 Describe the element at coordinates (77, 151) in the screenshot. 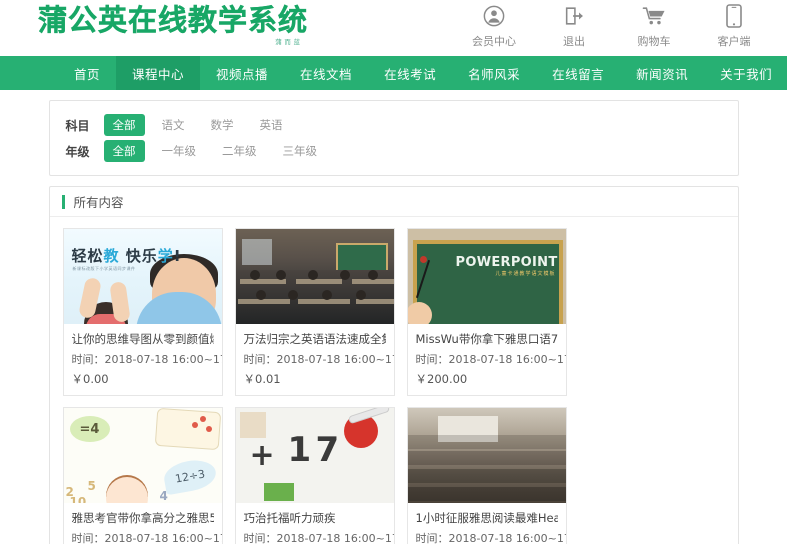

I see `filter-label-grade: 年级` at that location.